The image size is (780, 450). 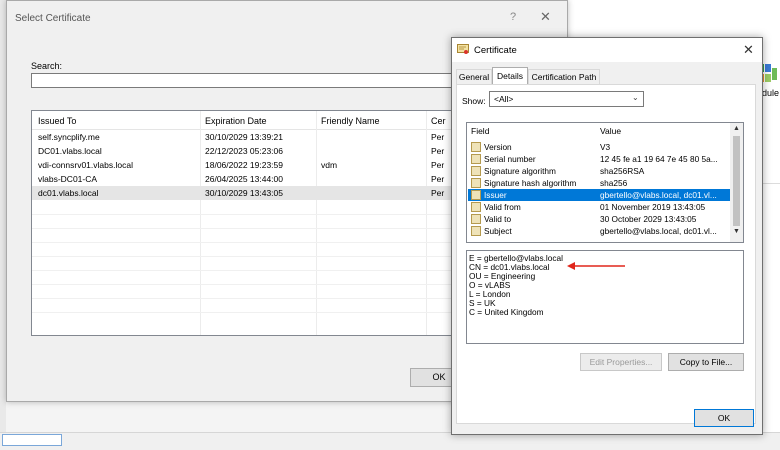 I want to click on certificate-icon, so click(x=463, y=49).